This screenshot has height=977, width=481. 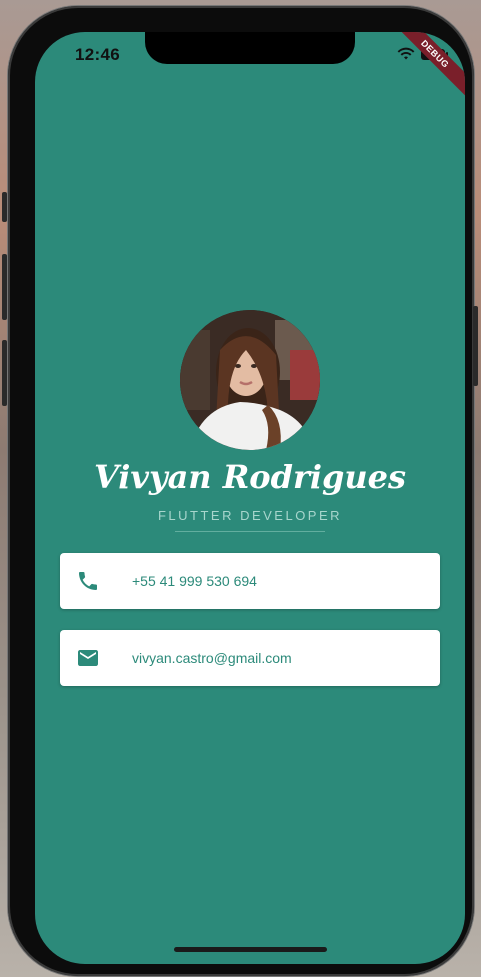 What do you see at coordinates (4, 207) in the screenshot?
I see `side-button` at bounding box center [4, 207].